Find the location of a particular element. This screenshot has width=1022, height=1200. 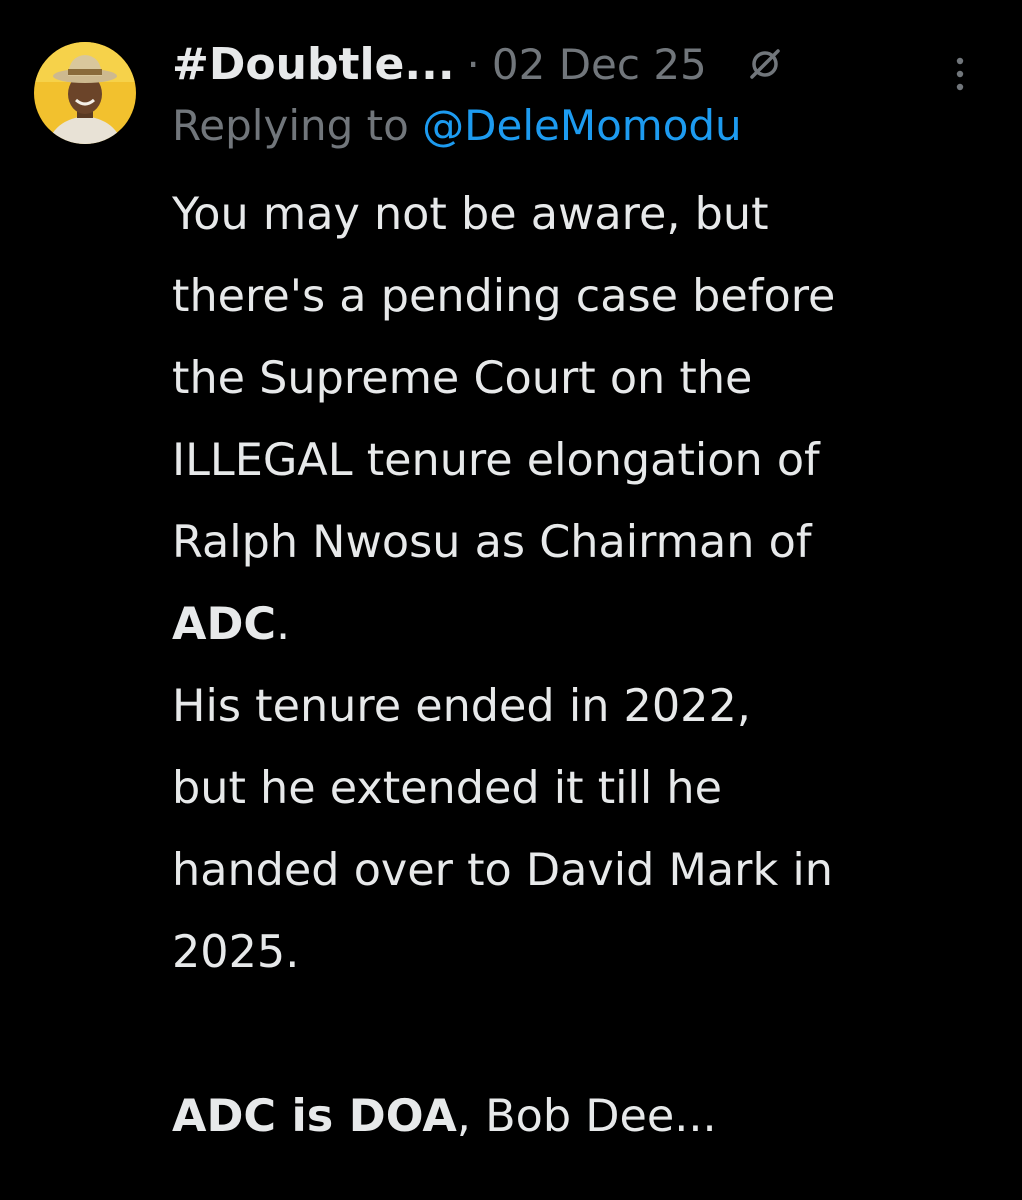

body-line: handed over to David Mark in is located at coordinates (502, 870).